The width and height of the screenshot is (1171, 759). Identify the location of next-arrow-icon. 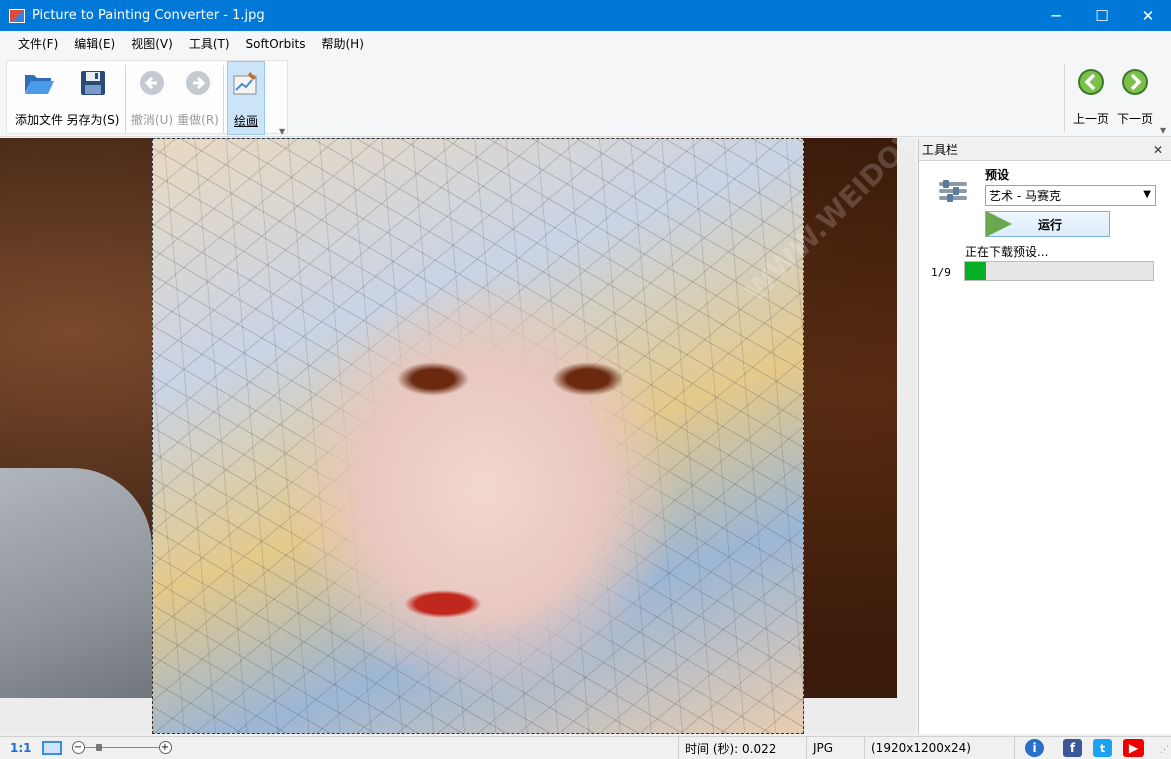
(1135, 82).